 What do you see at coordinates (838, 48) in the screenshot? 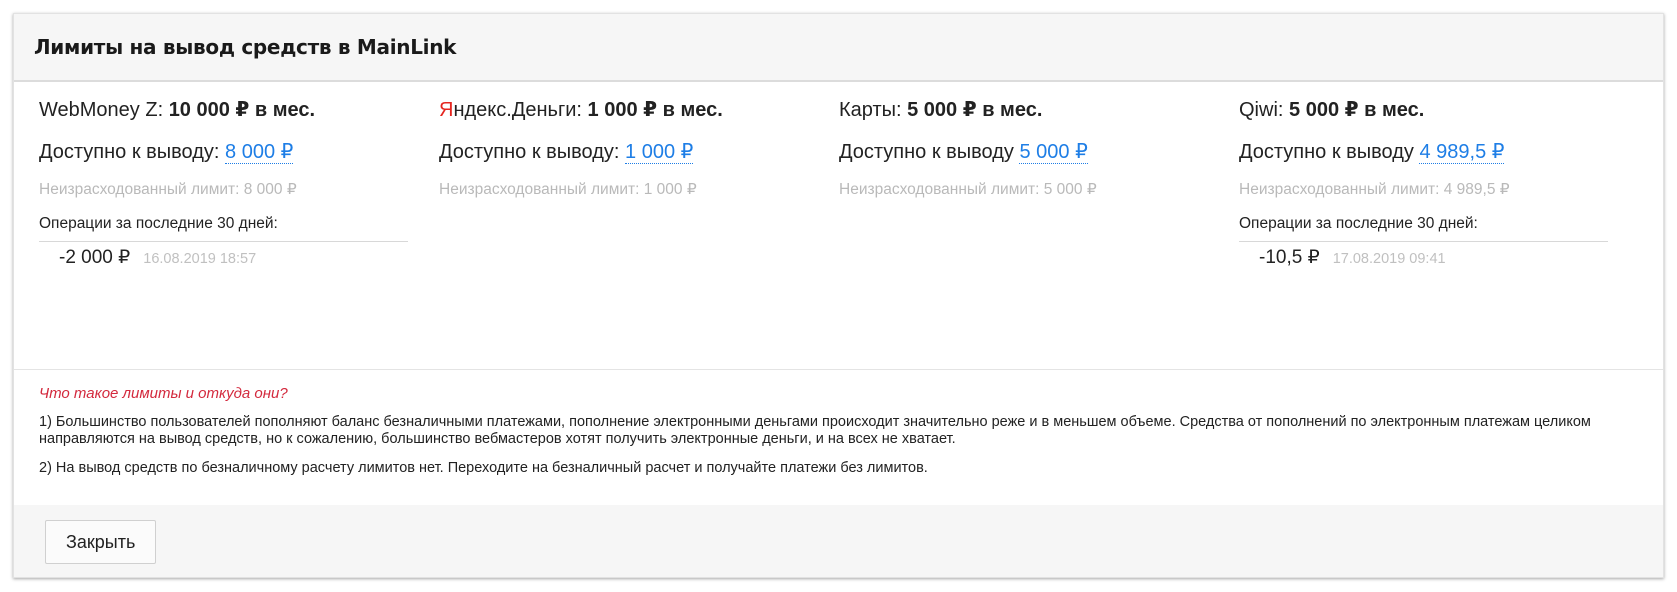
I see `modal-header: Лимиты на вывод средств в MainLink` at bounding box center [838, 48].